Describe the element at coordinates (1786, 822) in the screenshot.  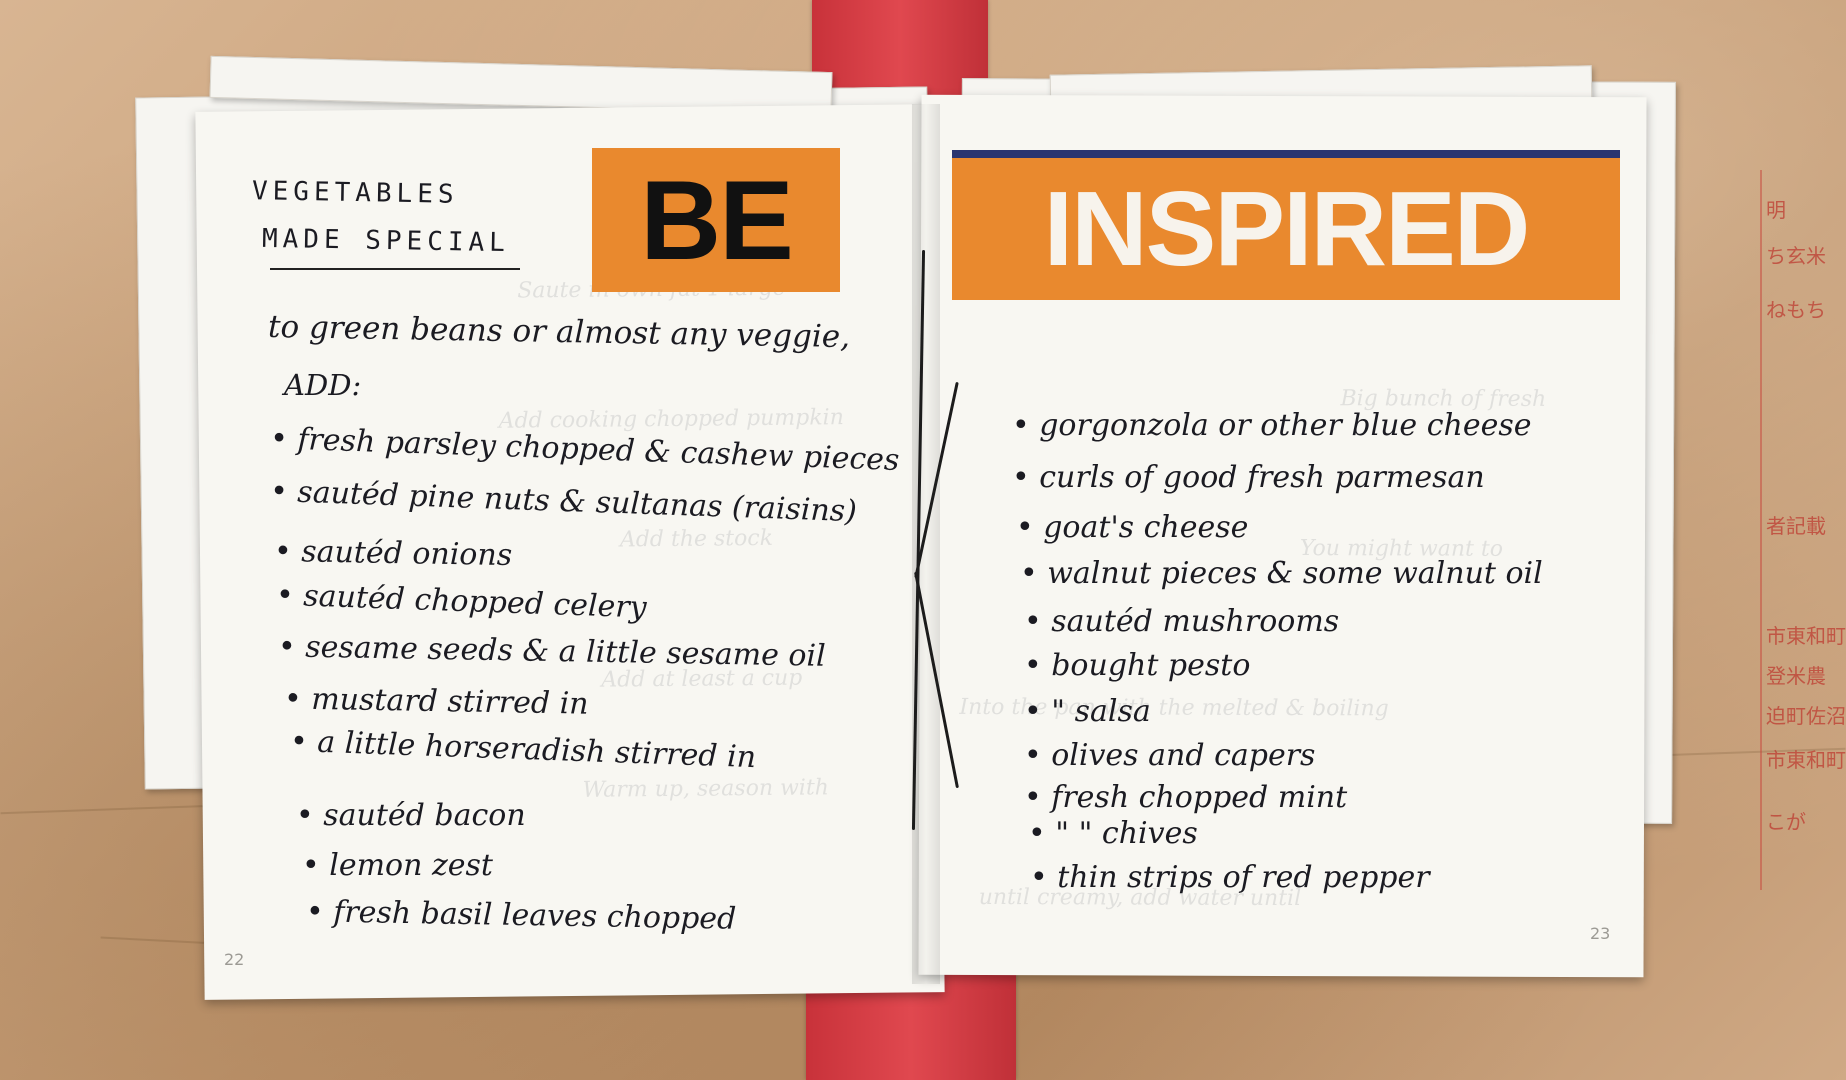
I see `stamp-line: こが` at that location.